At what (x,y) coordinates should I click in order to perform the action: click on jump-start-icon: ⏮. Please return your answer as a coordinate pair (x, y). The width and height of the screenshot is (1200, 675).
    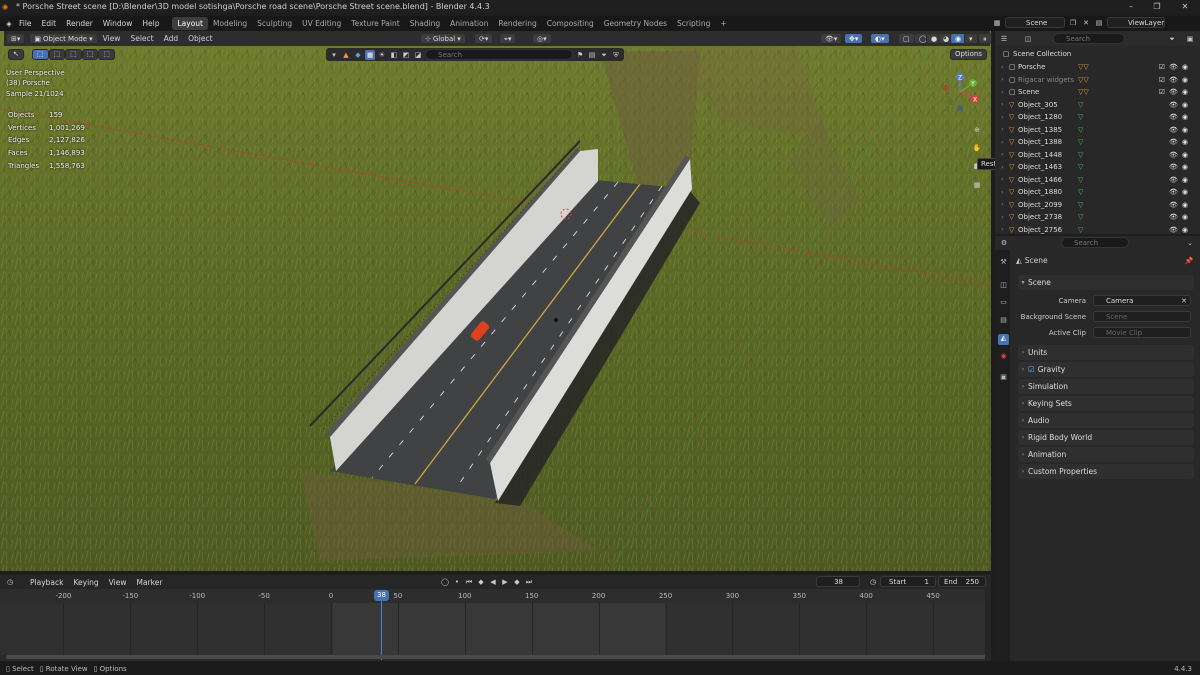
    Looking at the image, I should click on (469, 582).